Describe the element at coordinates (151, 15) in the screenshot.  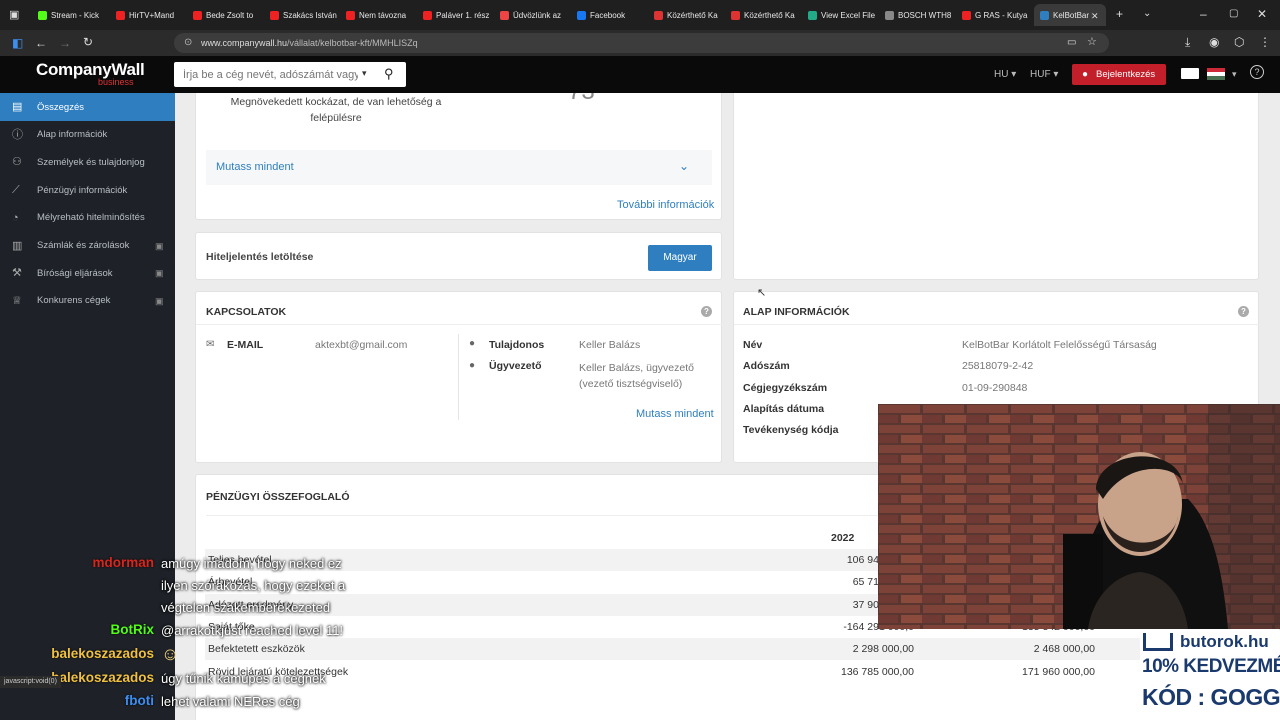
I see `browser-tab: HirTV+Mand` at that location.